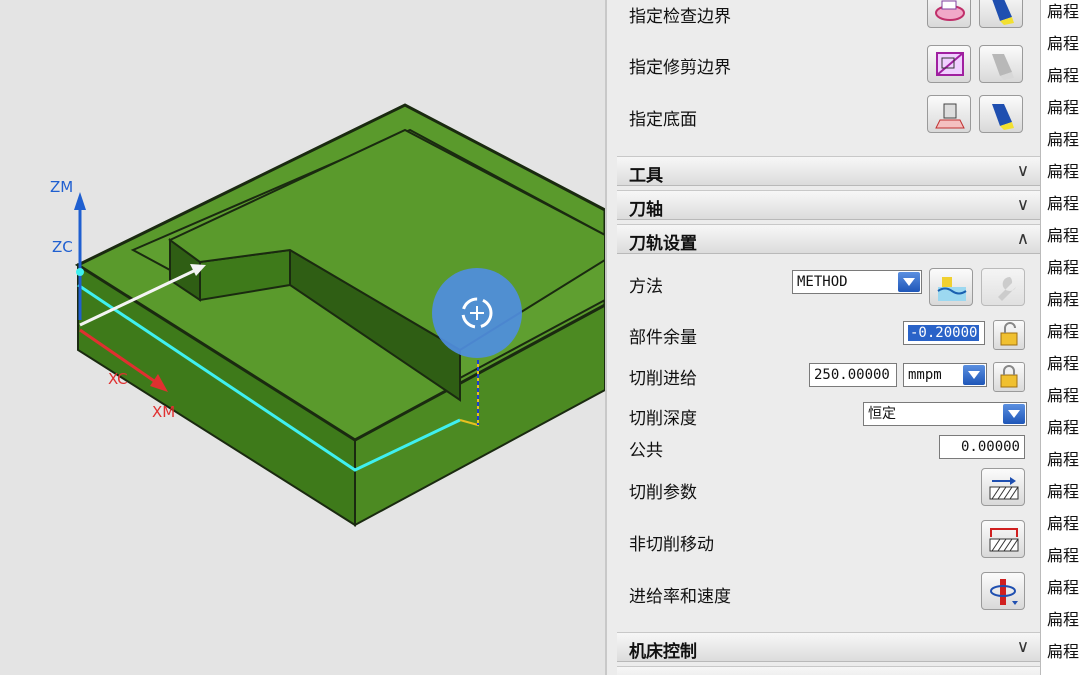 The image size is (1080, 675). Describe the element at coordinates (857, 282) in the screenshot. I see `method-dropdown: METHOD` at that location.